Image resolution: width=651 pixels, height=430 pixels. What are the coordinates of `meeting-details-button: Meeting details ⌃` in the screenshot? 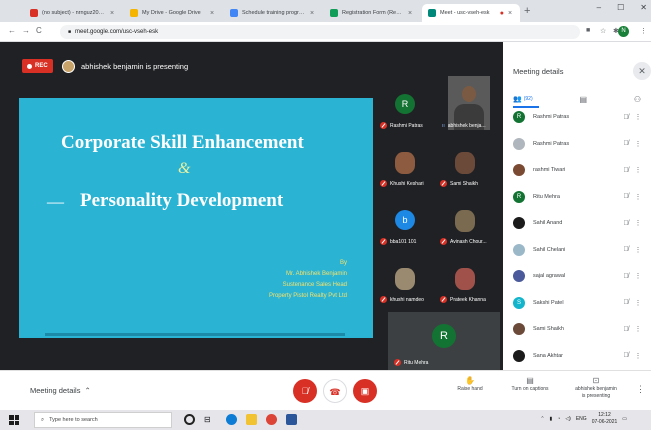 It's located at (60, 390).